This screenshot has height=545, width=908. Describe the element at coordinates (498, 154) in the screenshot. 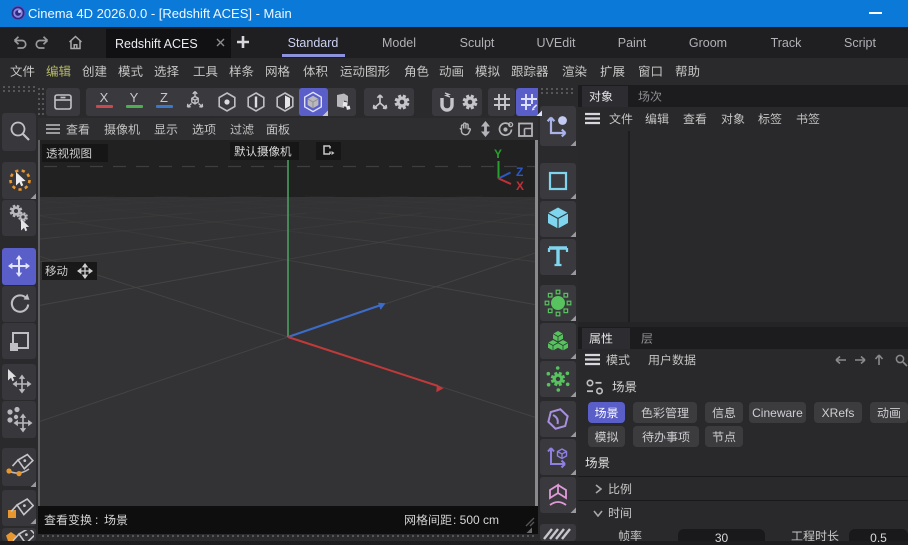

I see `svg-text: Y` at that location.